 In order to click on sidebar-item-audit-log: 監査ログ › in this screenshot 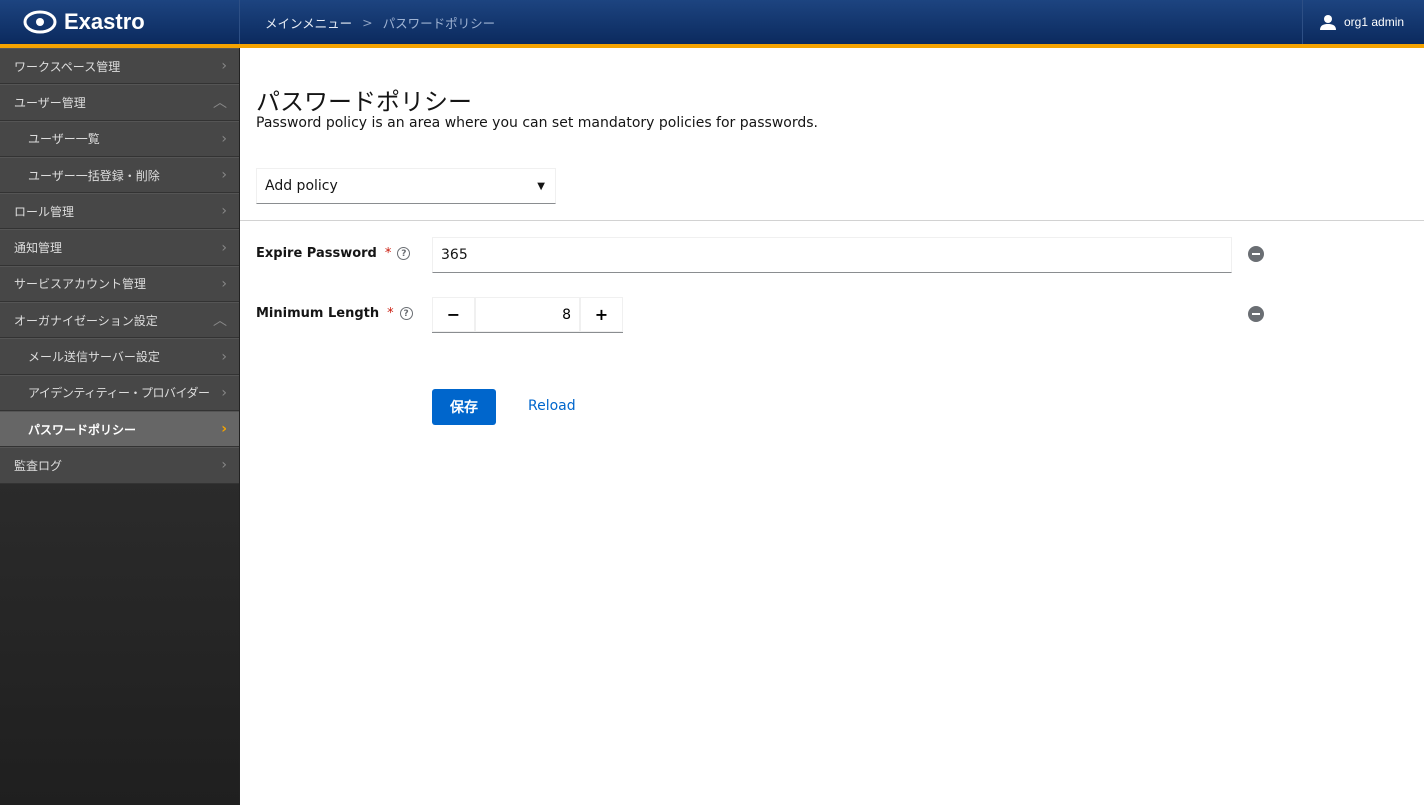, I will do `click(119, 465)`.